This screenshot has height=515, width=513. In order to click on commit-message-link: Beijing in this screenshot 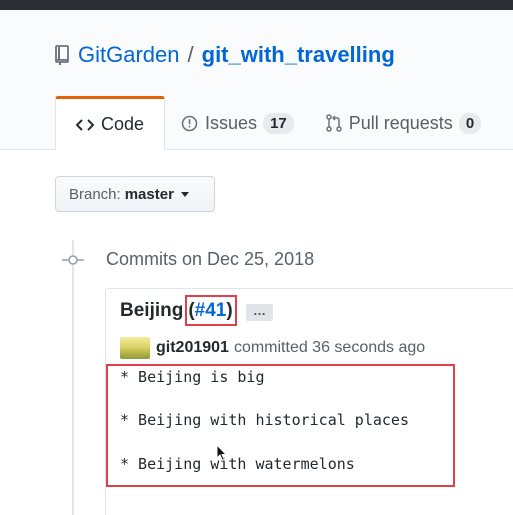, I will do `click(151, 311)`.